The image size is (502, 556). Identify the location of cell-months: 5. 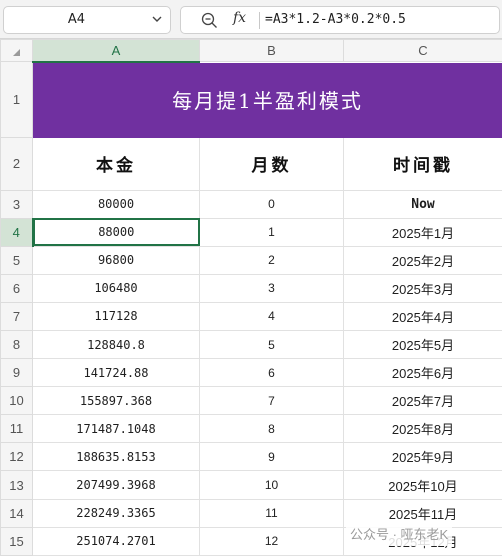
(271, 345).